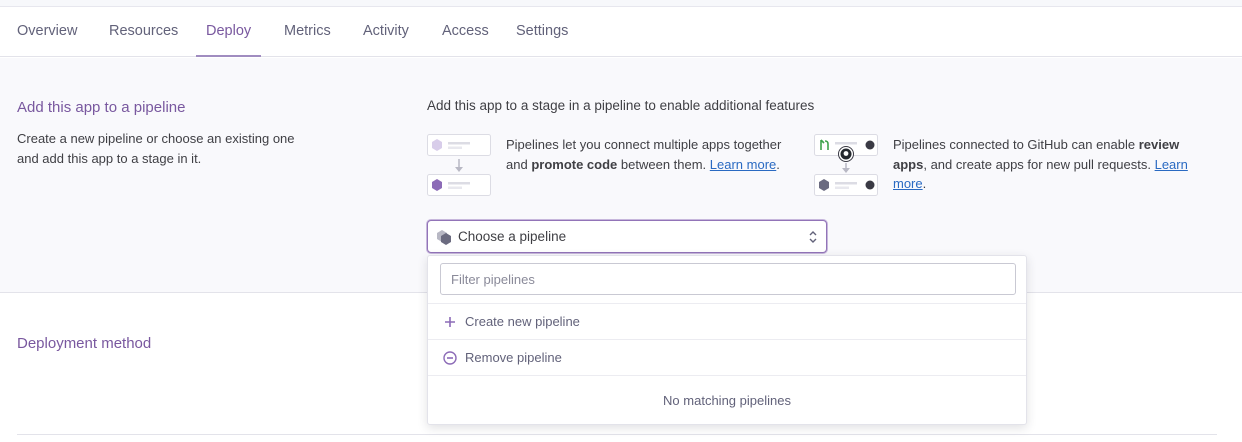 The width and height of the screenshot is (1242, 442). Describe the element at coordinates (450, 322) in the screenshot. I see `plus-icon` at that location.